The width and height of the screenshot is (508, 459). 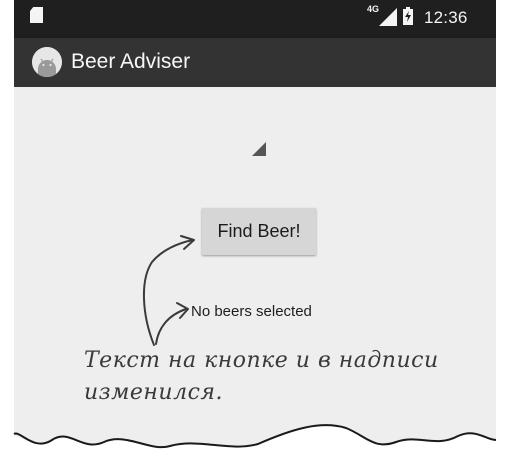 I want to click on battery-icon, so click(x=408, y=16).